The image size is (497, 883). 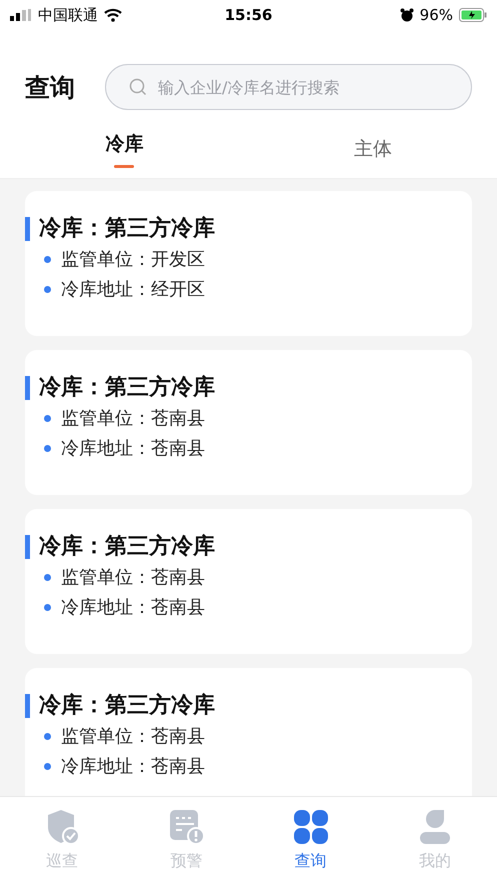 I want to click on search-field: 输入企业/冷库名进行搜索, so click(x=288, y=87).